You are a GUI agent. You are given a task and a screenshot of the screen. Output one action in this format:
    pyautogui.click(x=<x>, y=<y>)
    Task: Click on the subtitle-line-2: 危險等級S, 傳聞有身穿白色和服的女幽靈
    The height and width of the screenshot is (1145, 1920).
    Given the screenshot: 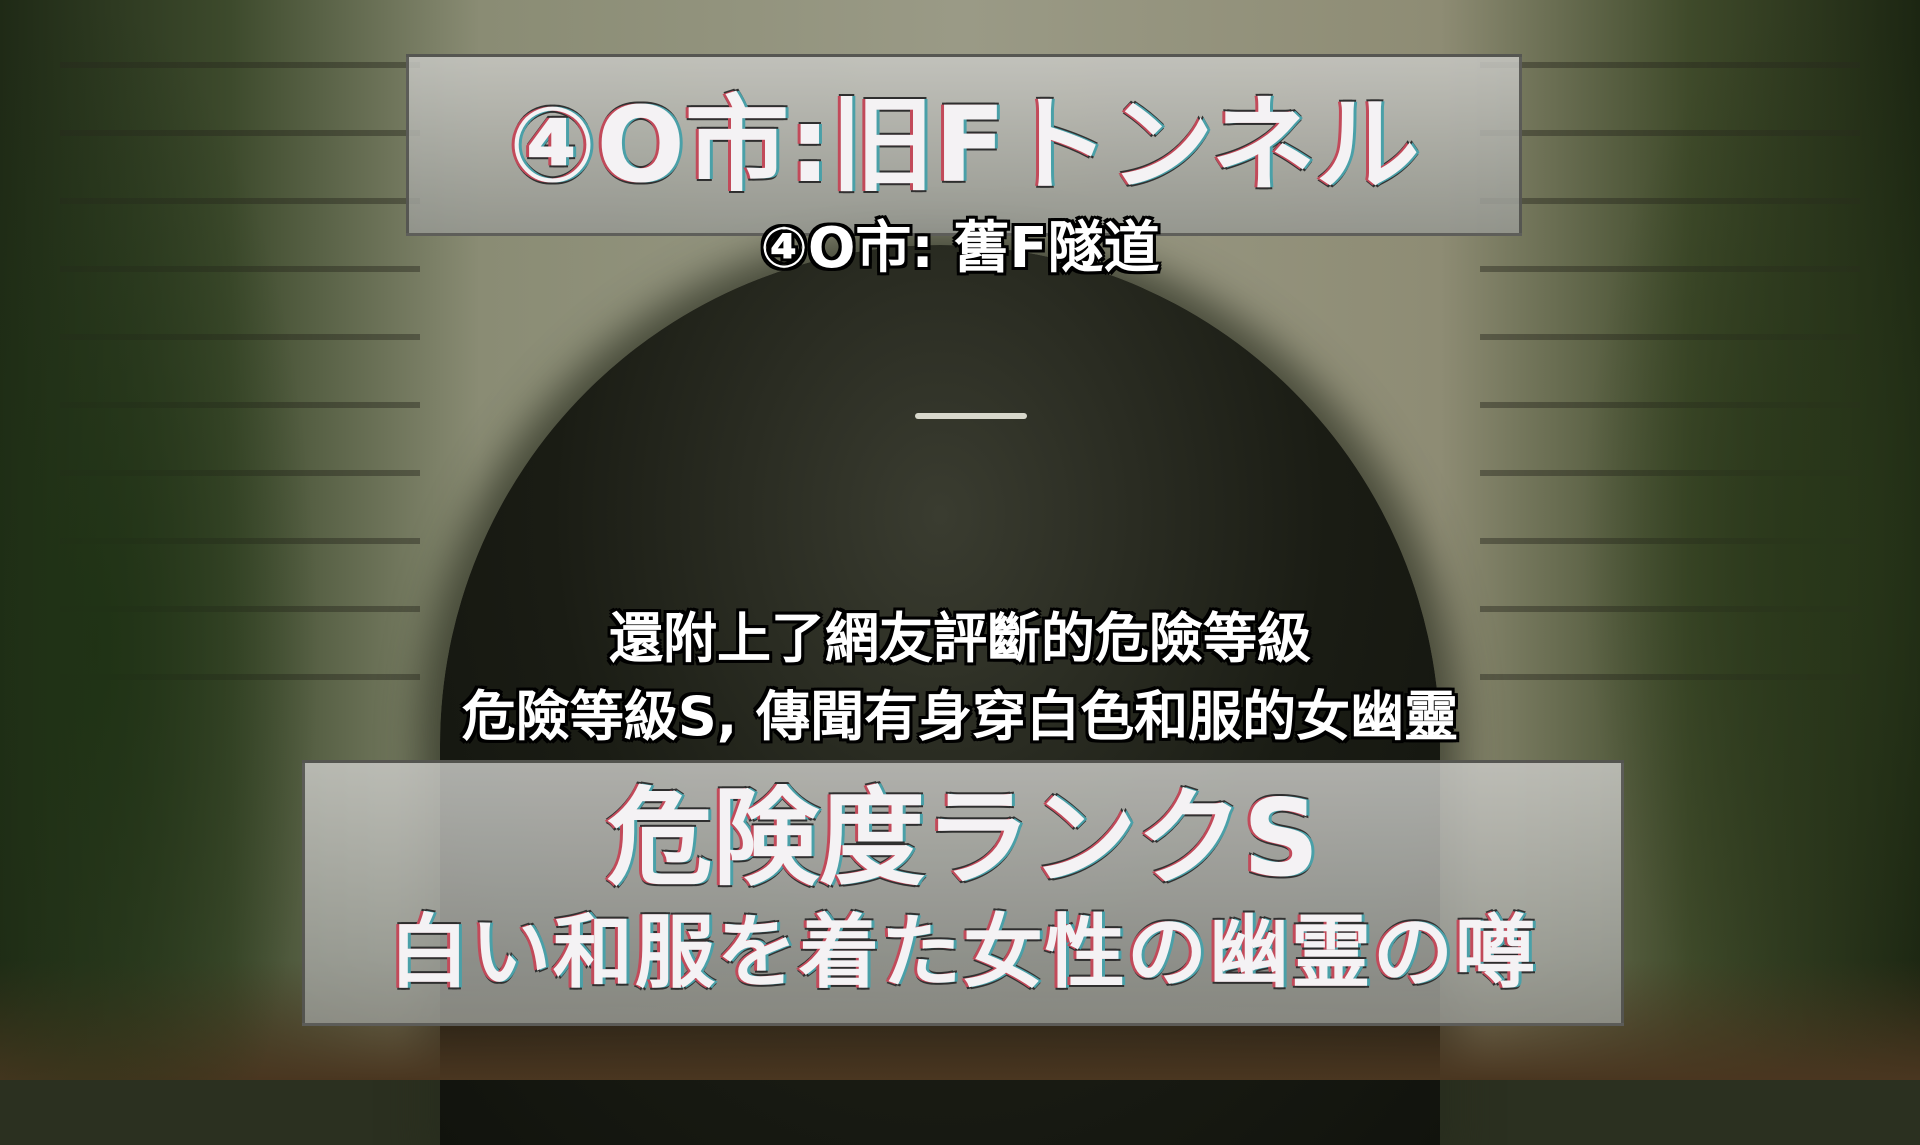 What is the action you would take?
    pyautogui.click(x=960, y=716)
    